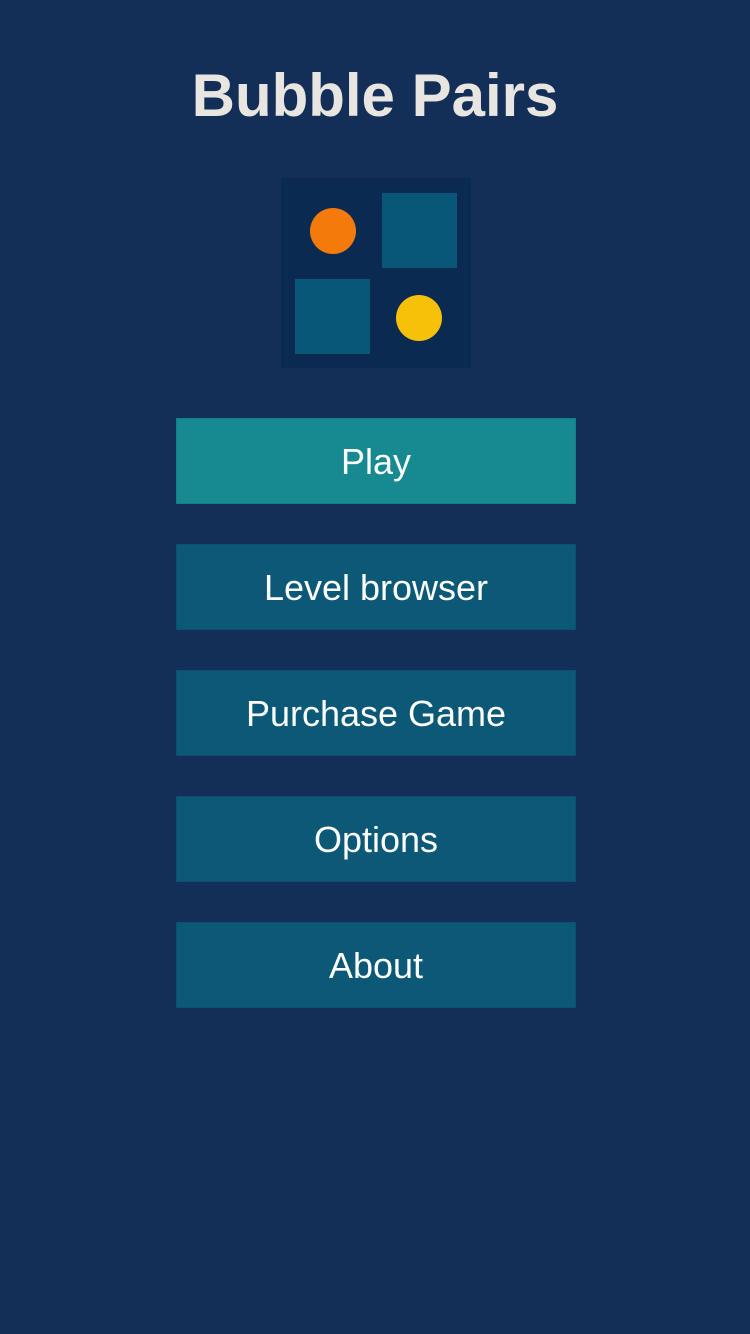  What do you see at coordinates (376, 965) in the screenshot?
I see `about-button: About` at bounding box center [376, 965].